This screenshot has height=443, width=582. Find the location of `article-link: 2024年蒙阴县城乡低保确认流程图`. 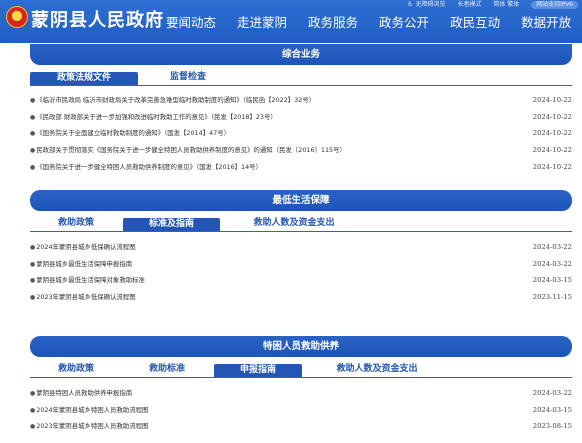

article-link: 2024年蒙阴县城乡低保确认流程图 is located at coordinates (85, 247).